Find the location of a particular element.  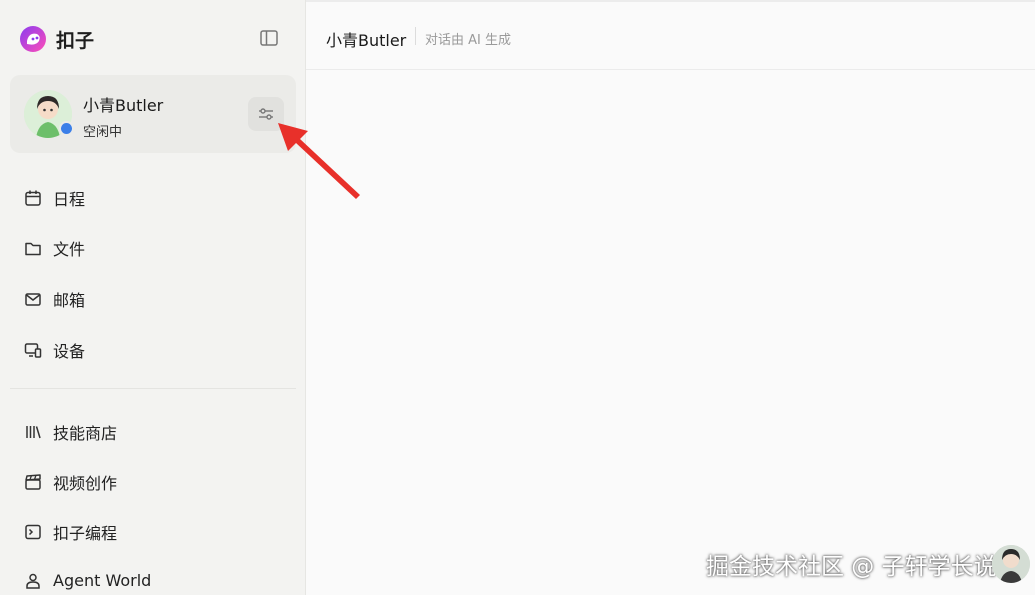

nav-label: 视频创作 is located at coordinates (85, 483).